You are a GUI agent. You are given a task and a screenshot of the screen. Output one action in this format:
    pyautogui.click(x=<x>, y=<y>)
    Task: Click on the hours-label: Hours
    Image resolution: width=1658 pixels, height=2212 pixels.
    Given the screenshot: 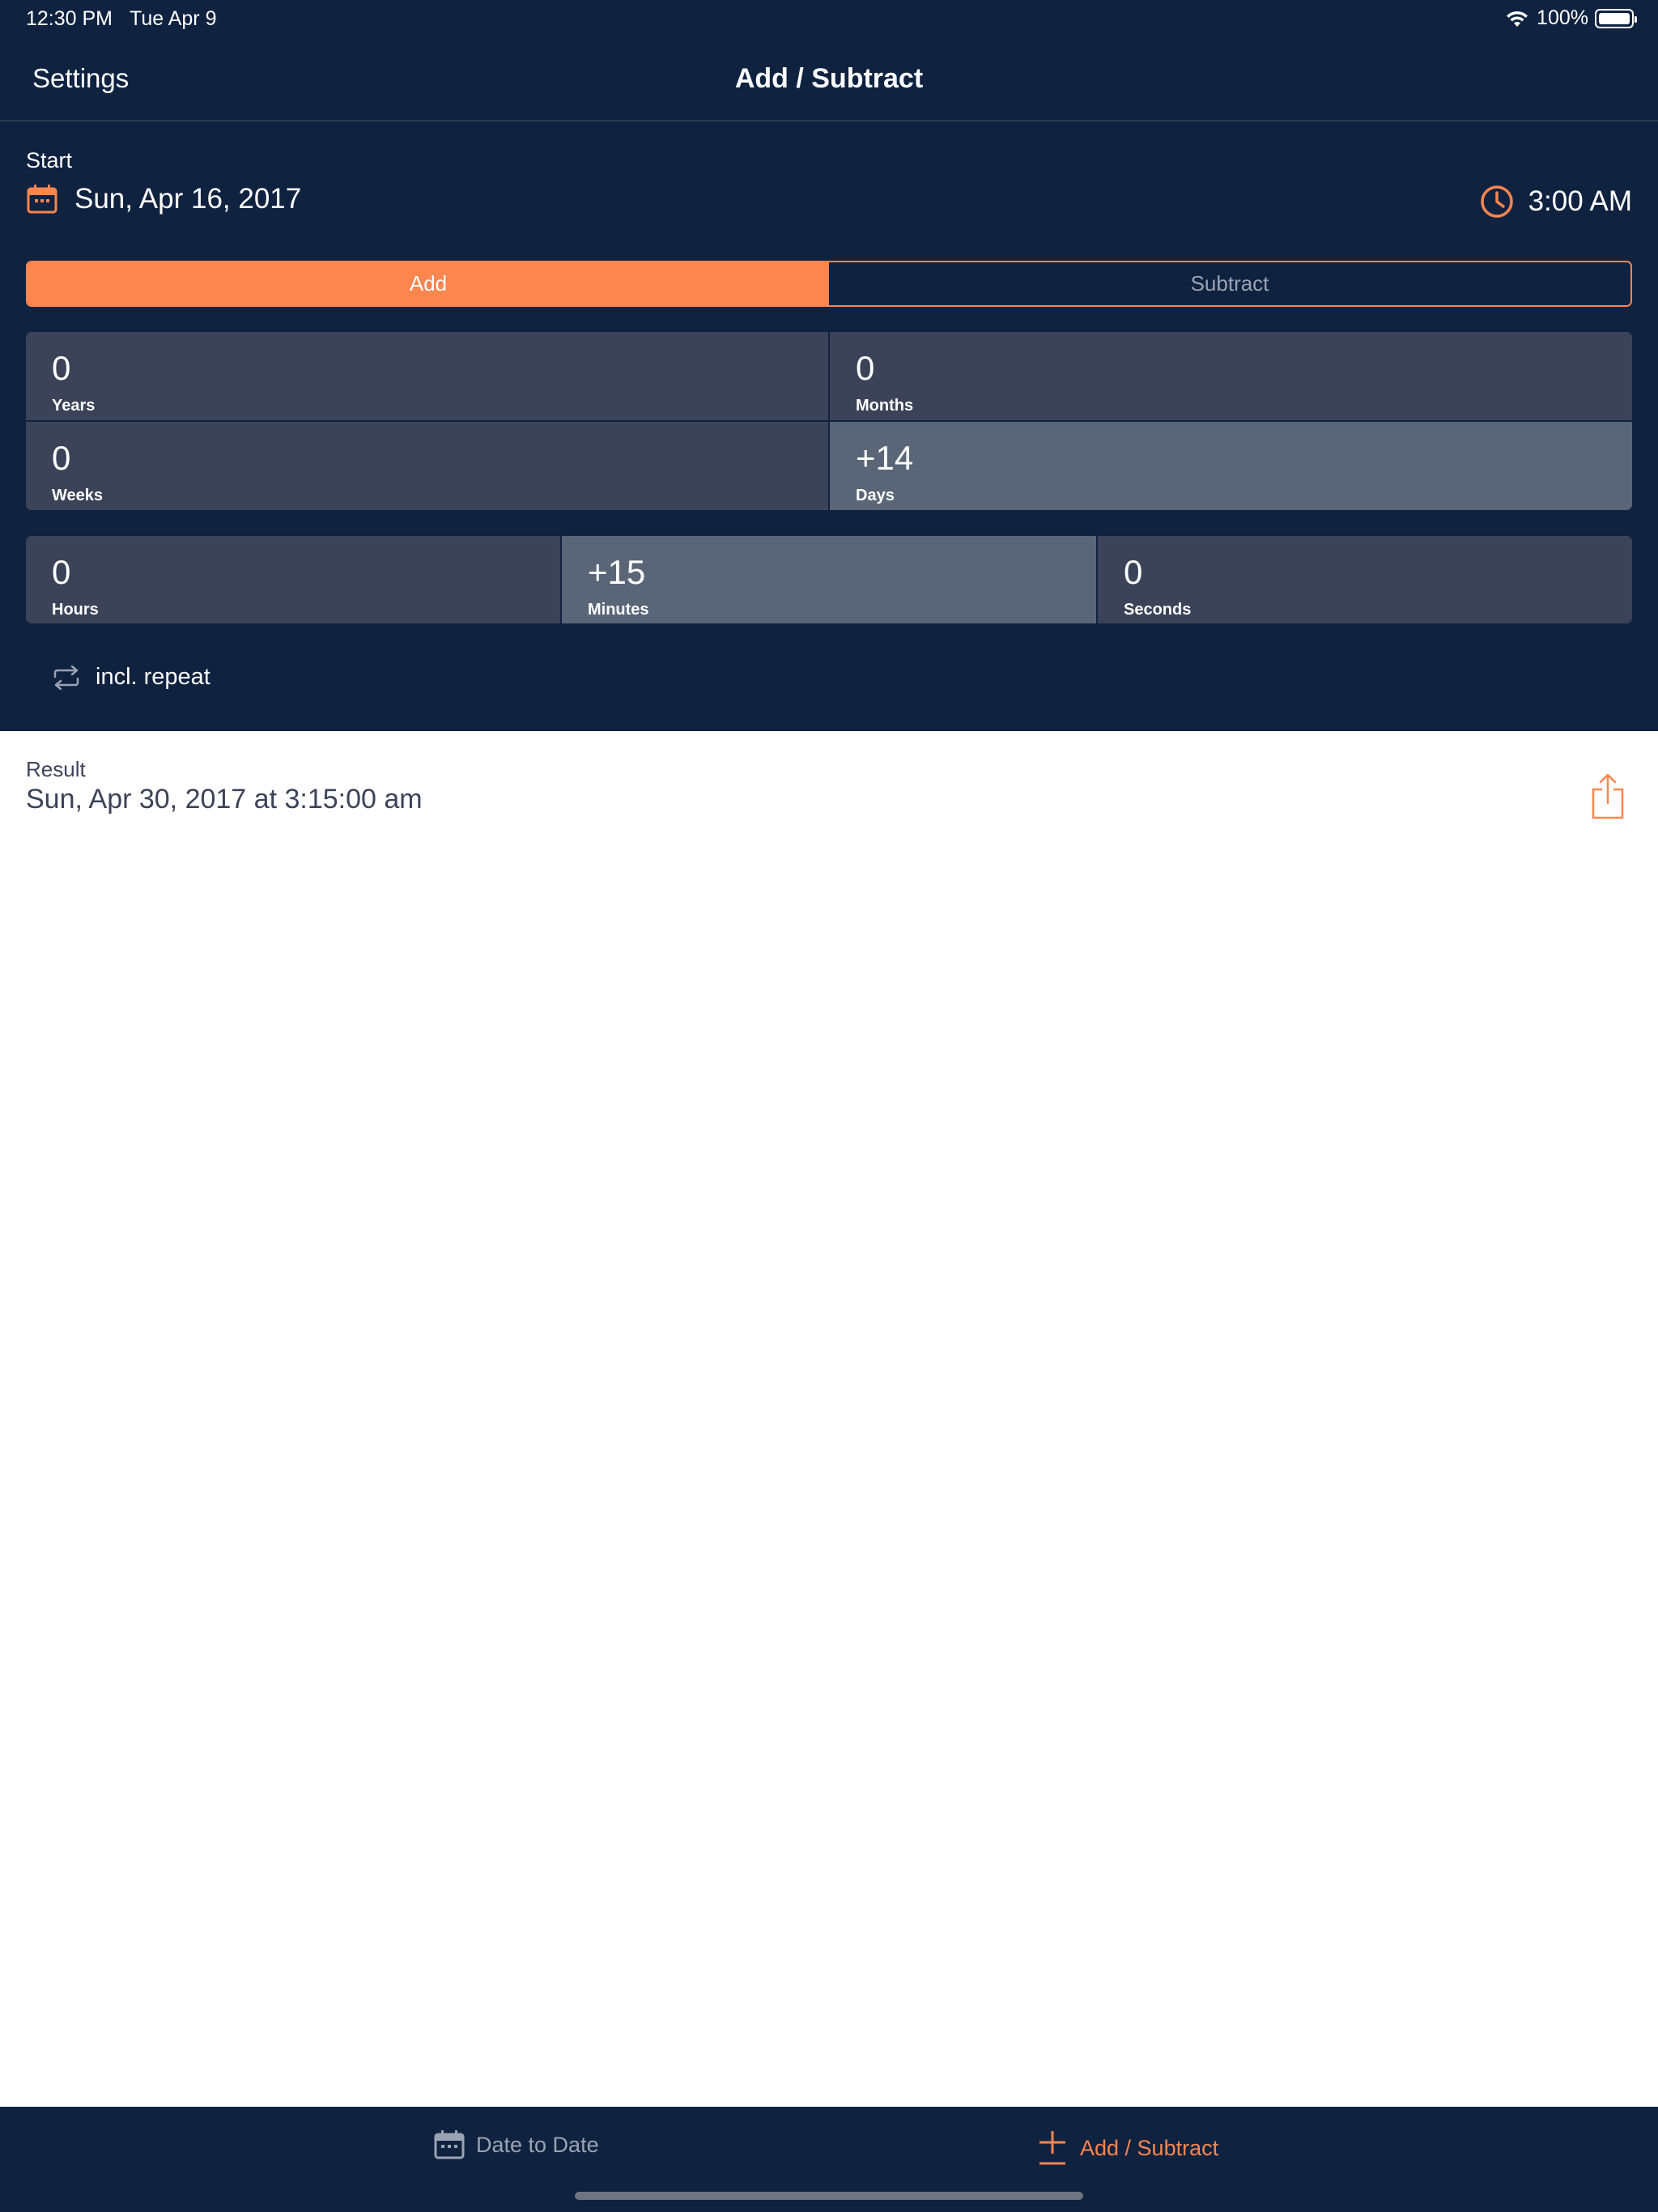 What is the action you would take?
    pyautogui.click(x=75, y=610)
    